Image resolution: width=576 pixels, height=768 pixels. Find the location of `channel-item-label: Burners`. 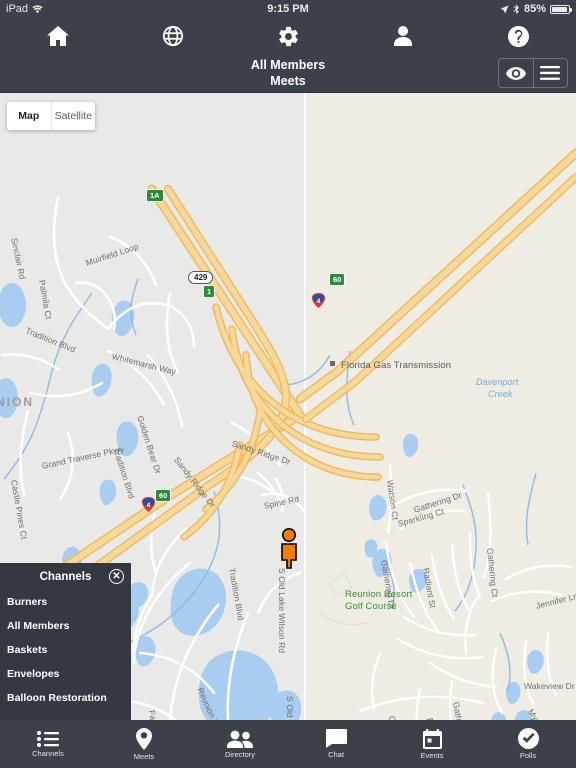

channel-item-label: Burners is located at coordinates (27, 602).